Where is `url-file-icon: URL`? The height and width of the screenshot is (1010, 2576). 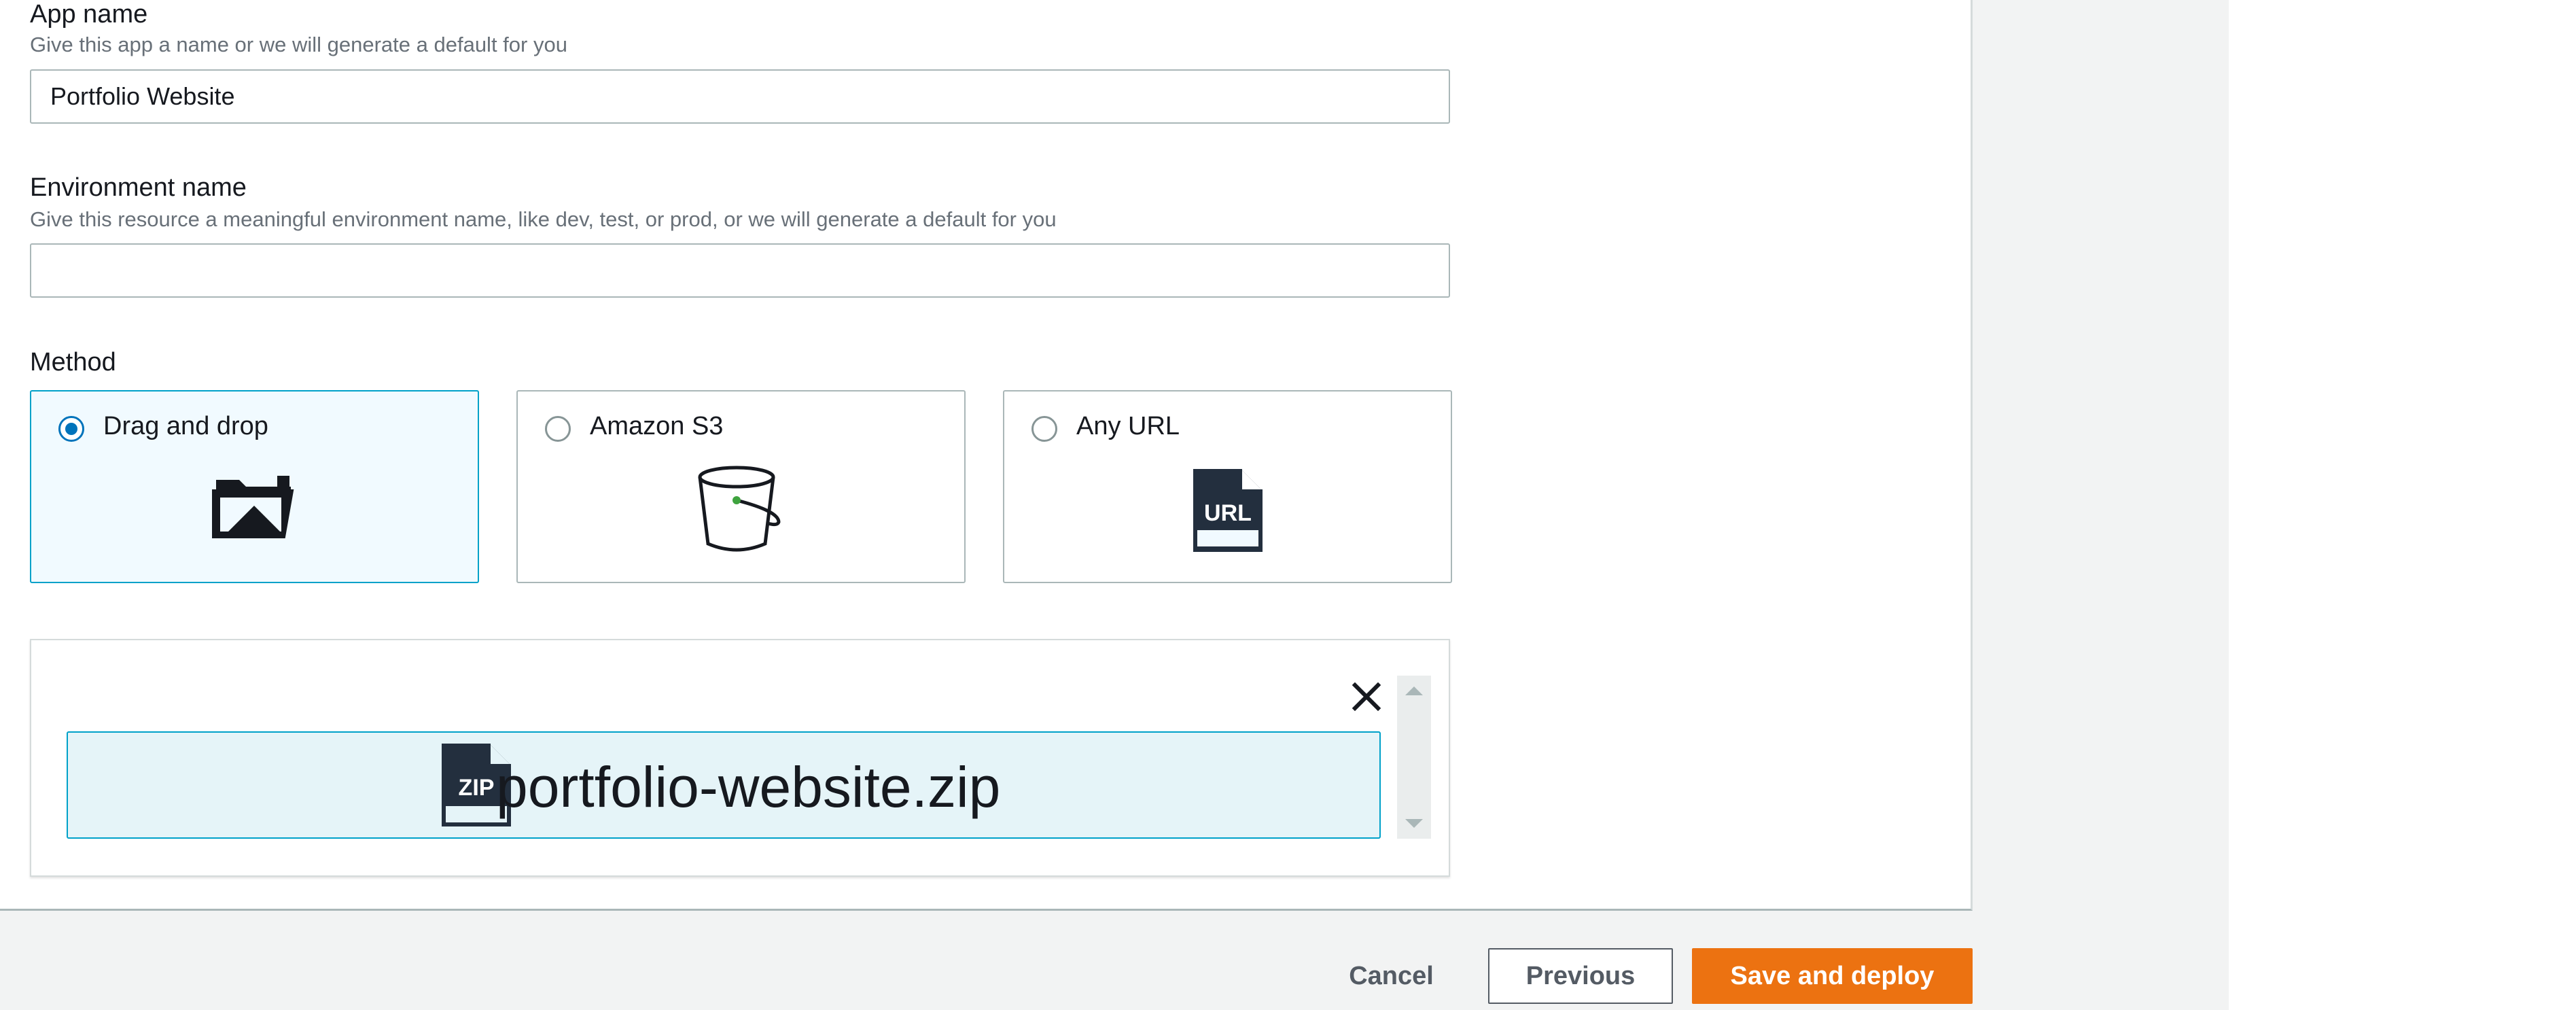 url-file-icon: URL is located at coordinates (1227, 512).